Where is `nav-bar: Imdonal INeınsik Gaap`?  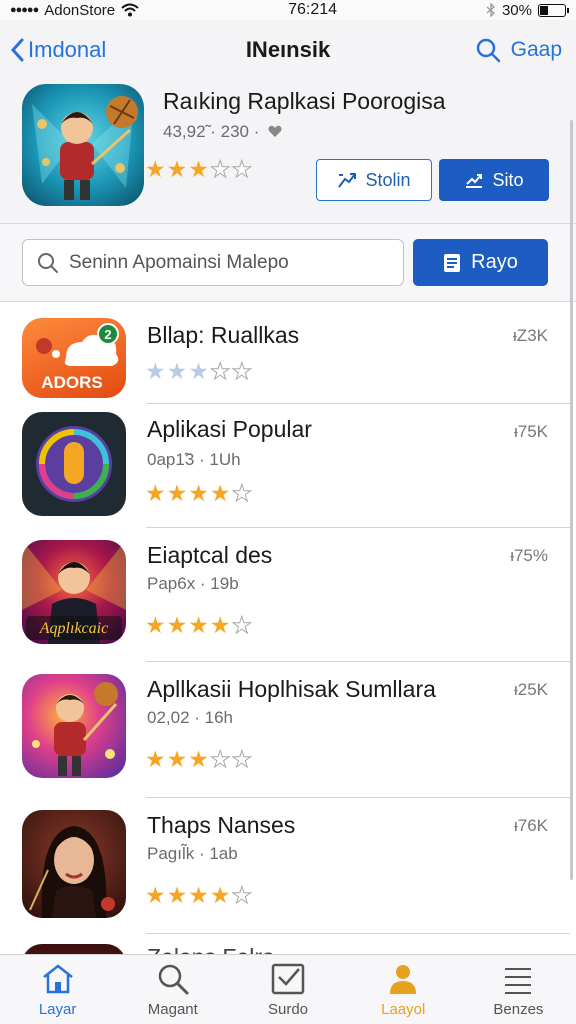
nav-bar: Imdonal INeınsik Gaap is located at coordinates (288, 50).